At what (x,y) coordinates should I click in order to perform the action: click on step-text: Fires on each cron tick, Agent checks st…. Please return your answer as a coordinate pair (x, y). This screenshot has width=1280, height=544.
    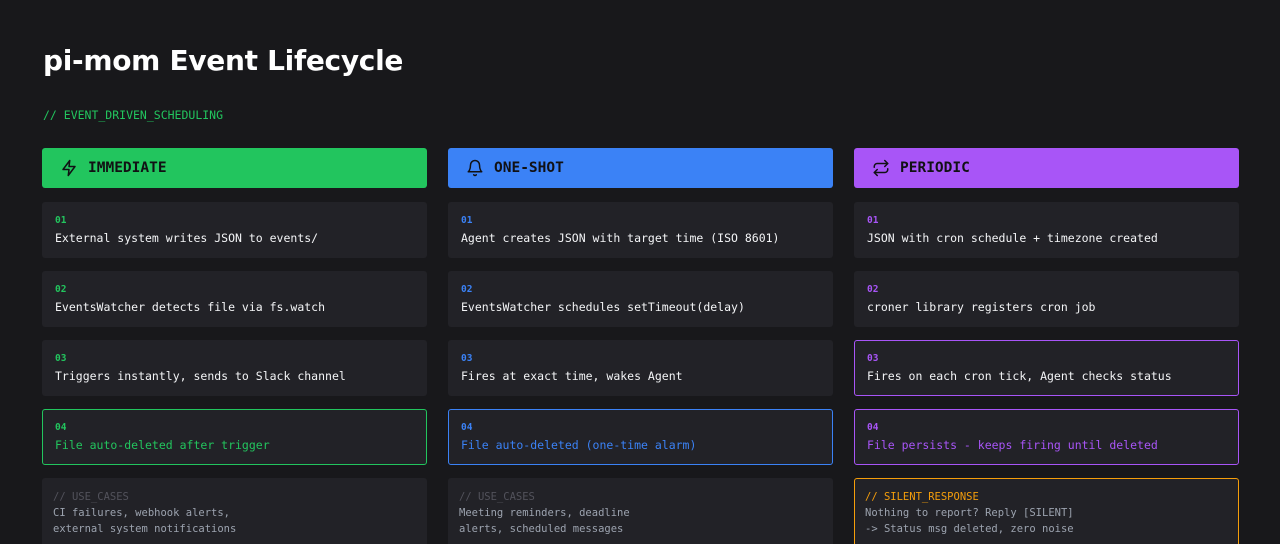
    Looking at the image, I should click on (1019, 376).